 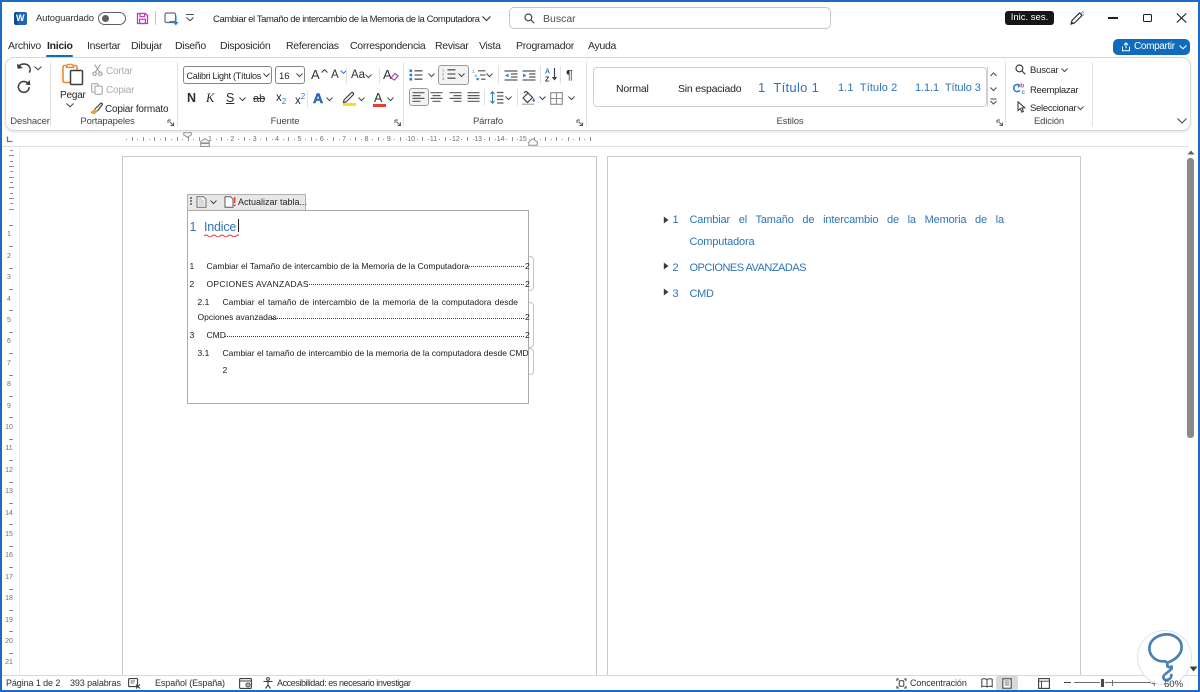 I want to click on svg-text: b, so click(x=1022, y=86).